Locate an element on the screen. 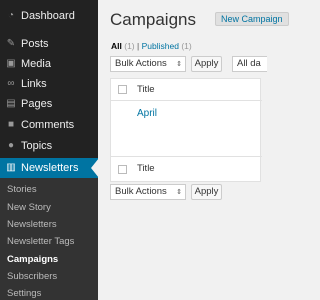 The image size is (320, 300). dashboard-icon: ◔ is located at coordinates (11, 15).